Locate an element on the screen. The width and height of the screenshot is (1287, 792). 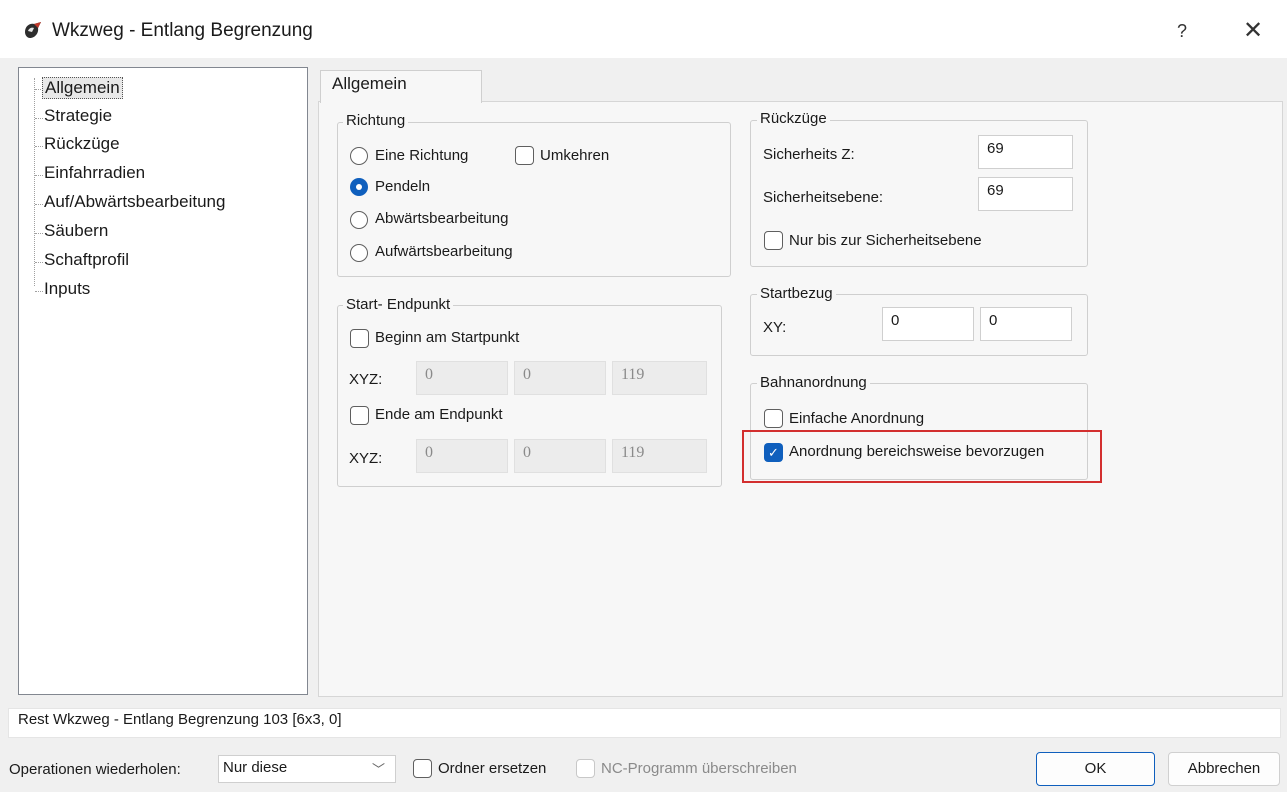
end-x-input: 0 is located at coordinates (462, 456).